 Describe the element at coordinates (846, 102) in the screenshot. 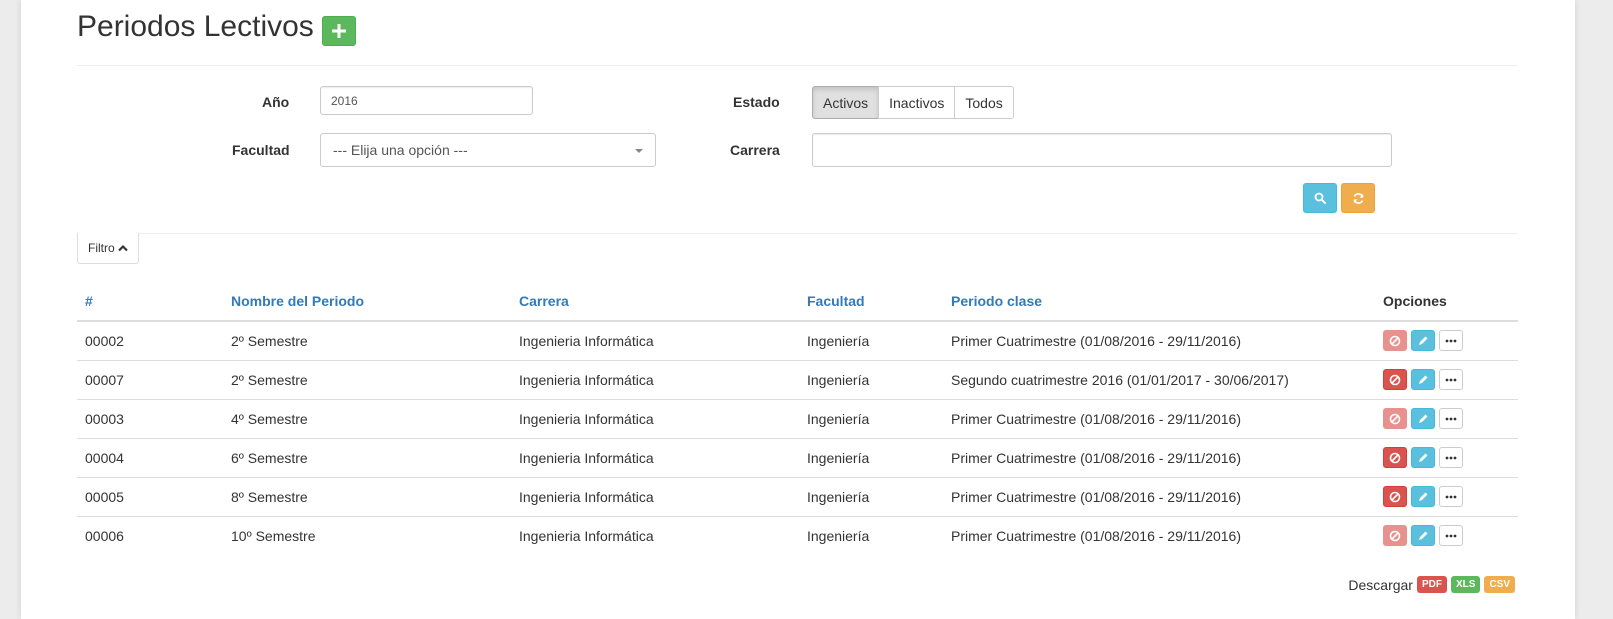

I see `state-option-activos: Activos` at that location.